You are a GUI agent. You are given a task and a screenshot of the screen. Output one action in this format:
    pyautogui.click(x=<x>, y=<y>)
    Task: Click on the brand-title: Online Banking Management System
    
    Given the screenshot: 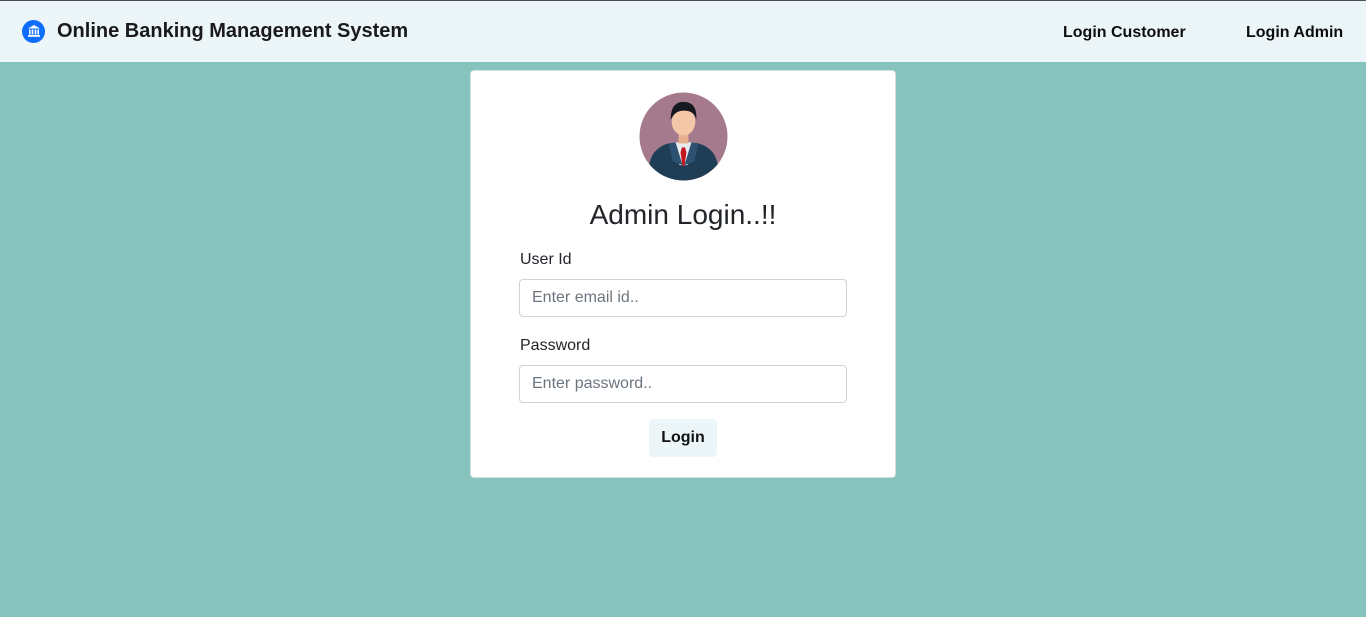 What is the action you would take?
    pyautogui.click(x=233, y=31)
    